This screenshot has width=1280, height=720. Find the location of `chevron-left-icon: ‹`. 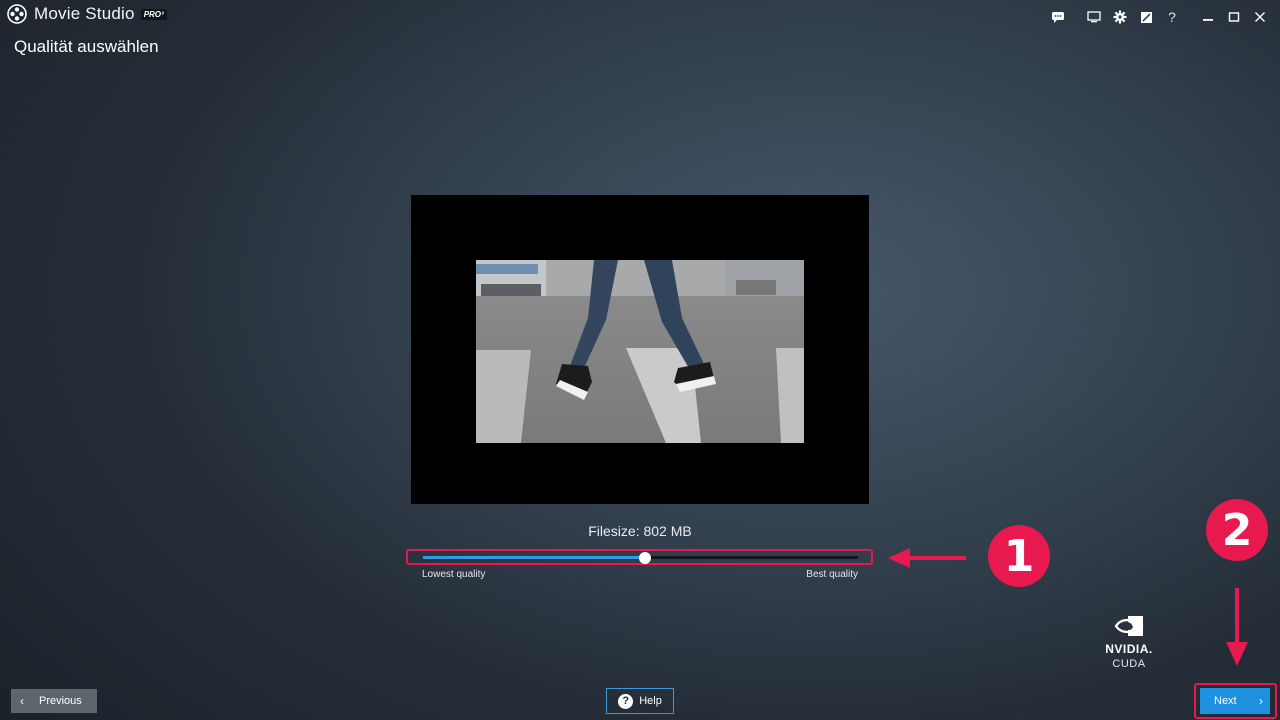

chevron-left-icon: ‹ is located at coordinates (22, 701).